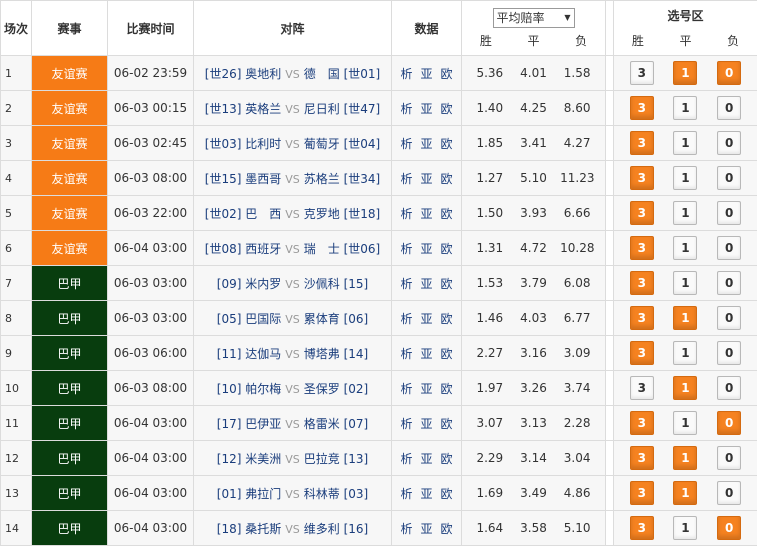 This screenshot has width=757, height=549. I want to click on away-team: 尼日利 [世47], so click(342, 109).